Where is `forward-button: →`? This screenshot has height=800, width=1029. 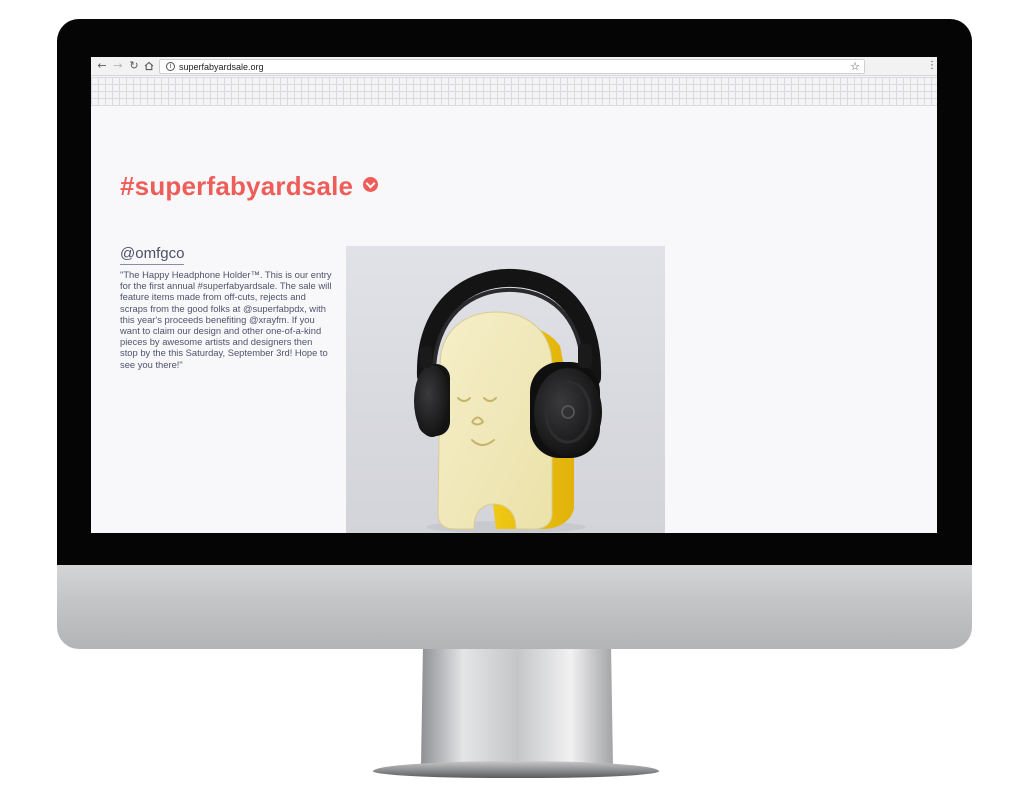 forward-button: → is located at coordinates (118, 66).